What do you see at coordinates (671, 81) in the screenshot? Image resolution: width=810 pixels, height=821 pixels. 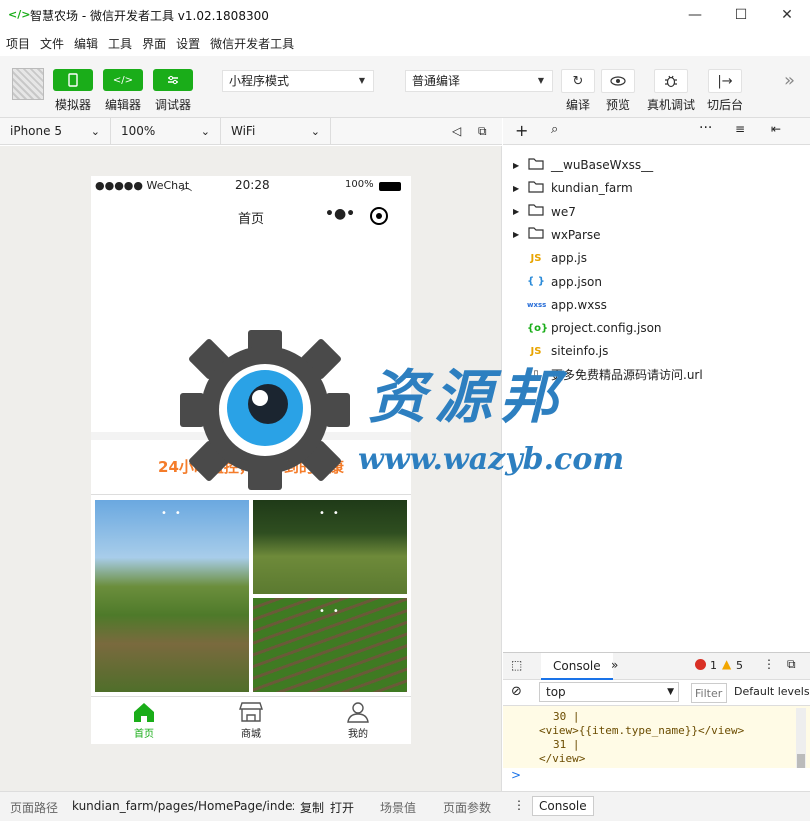 I see `remote-debug-button` at bounding box center [671, 81].